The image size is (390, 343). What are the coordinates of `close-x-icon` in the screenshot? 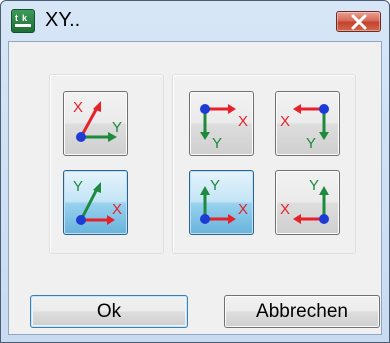 It's located at (359, 22).